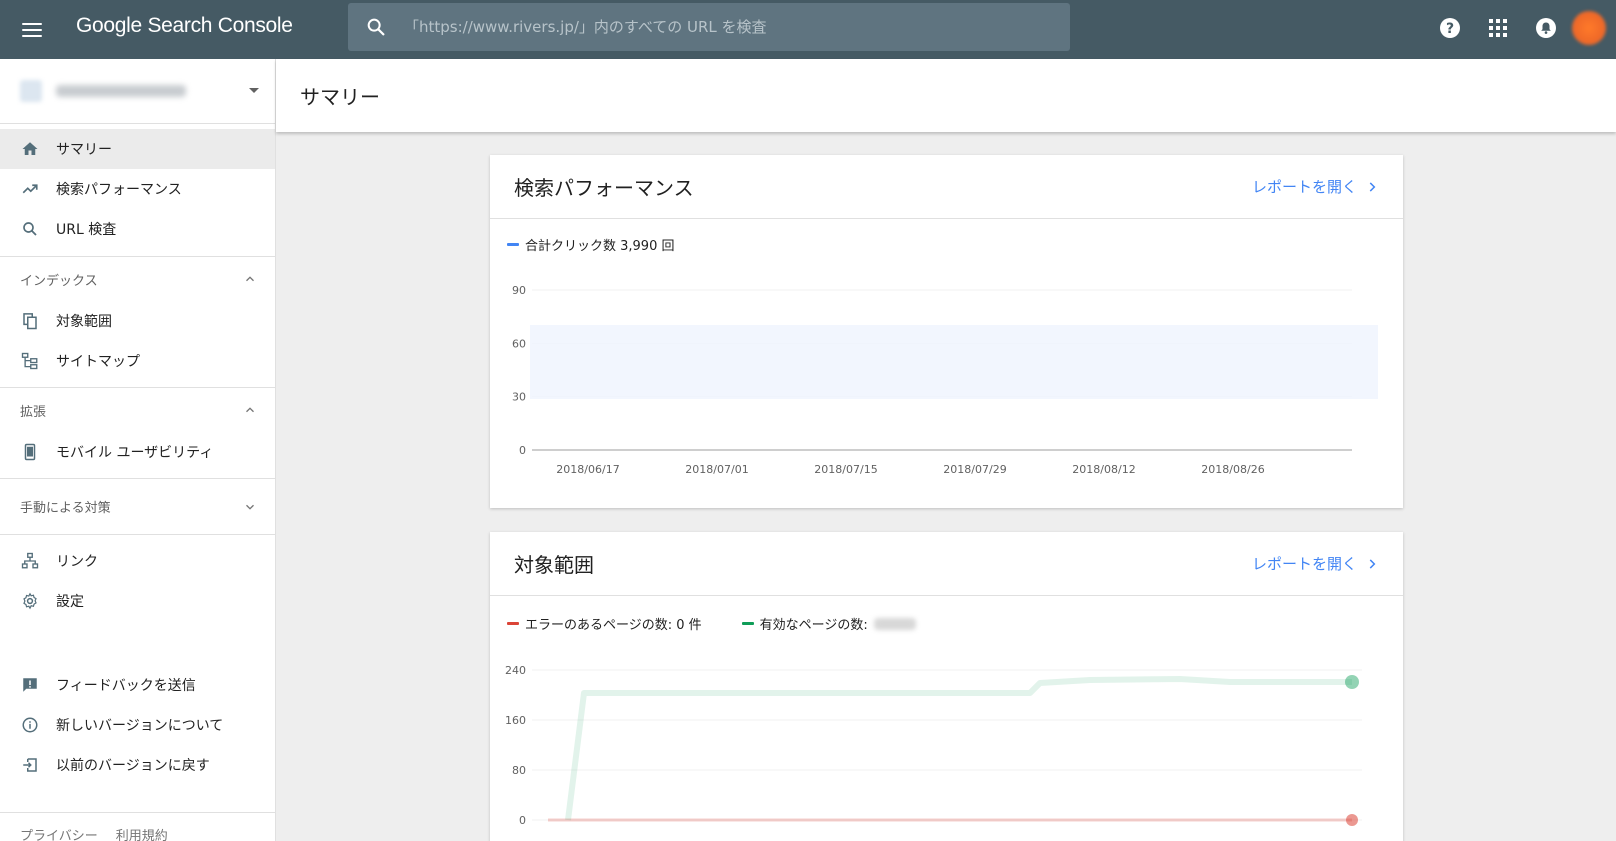 The height and width of the screenshot is (841, 1616). Describe the element at coordinates (135, 453) in the screenshot. I see `sidebar-item-label: モバイル ユーザビリティ` at that location.